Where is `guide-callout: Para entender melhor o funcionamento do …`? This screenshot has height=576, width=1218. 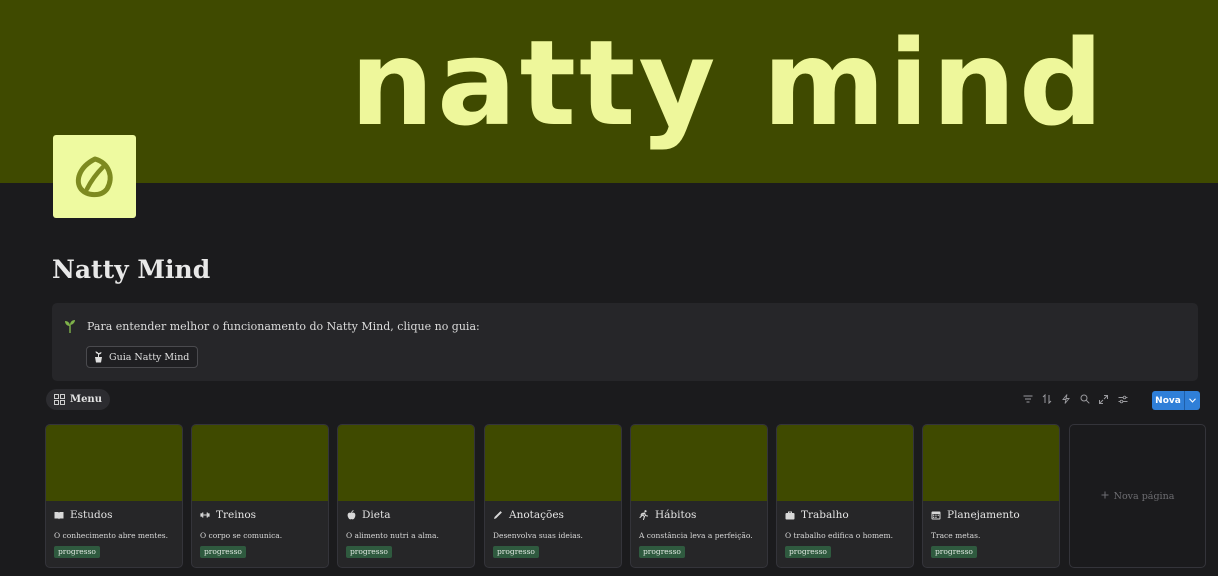
guide-callout: Para entender melhor o funcionamento do … is located at coordinates (625, 342).